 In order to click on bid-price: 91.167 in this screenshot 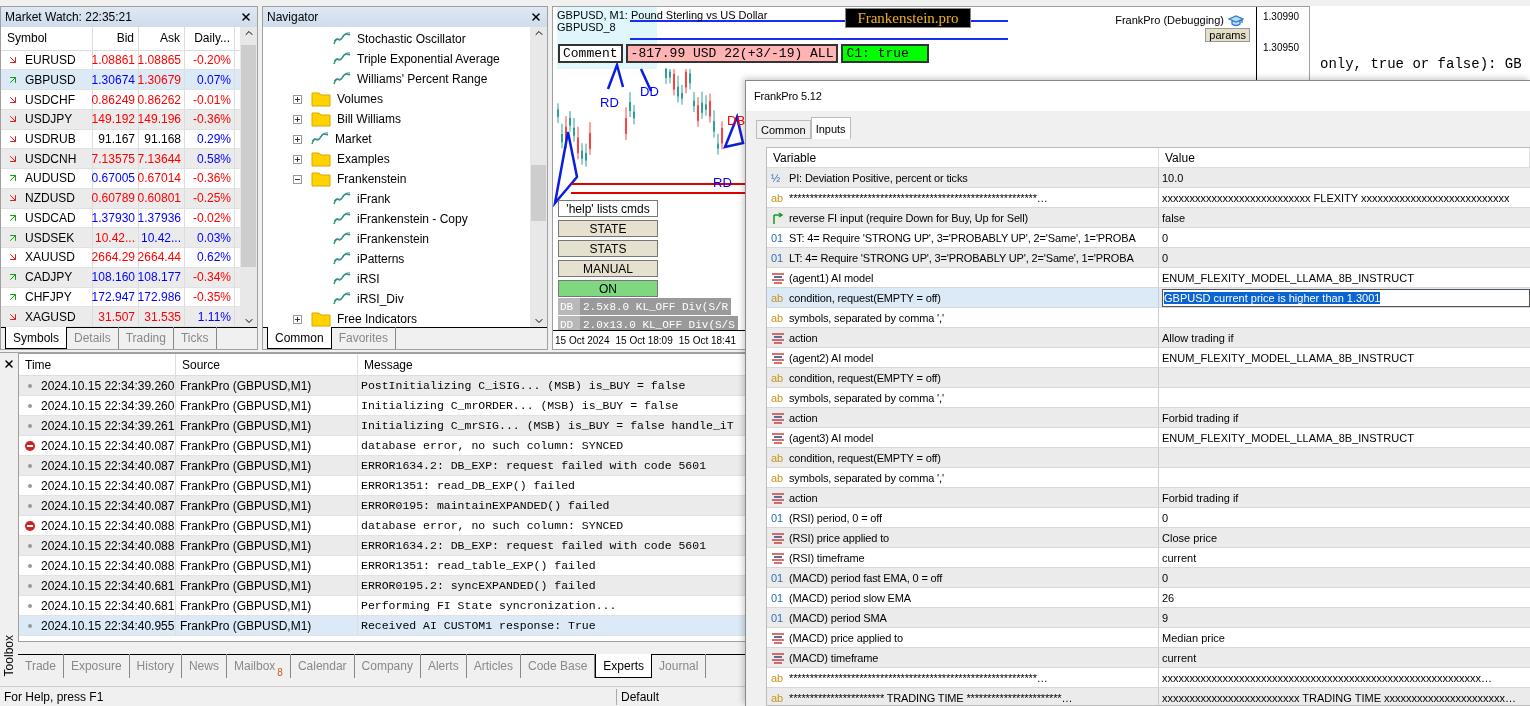, I will do `click(116, 139)`.